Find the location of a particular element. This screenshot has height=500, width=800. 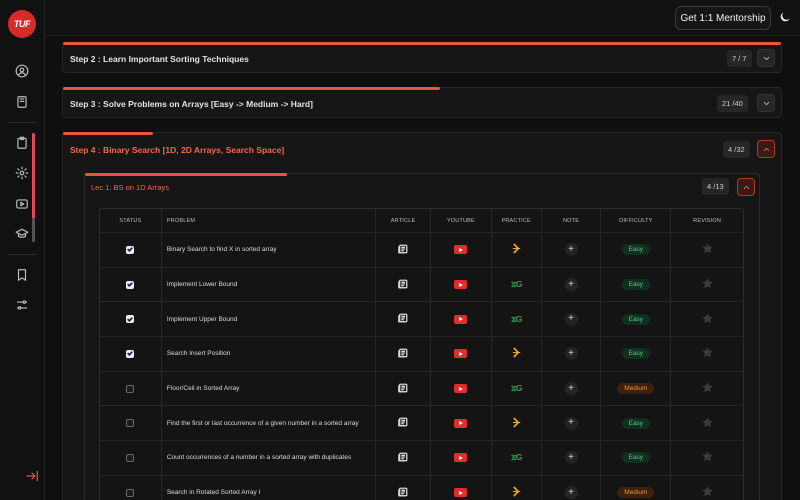

note-cell: + is located at coordinates (572, 423).